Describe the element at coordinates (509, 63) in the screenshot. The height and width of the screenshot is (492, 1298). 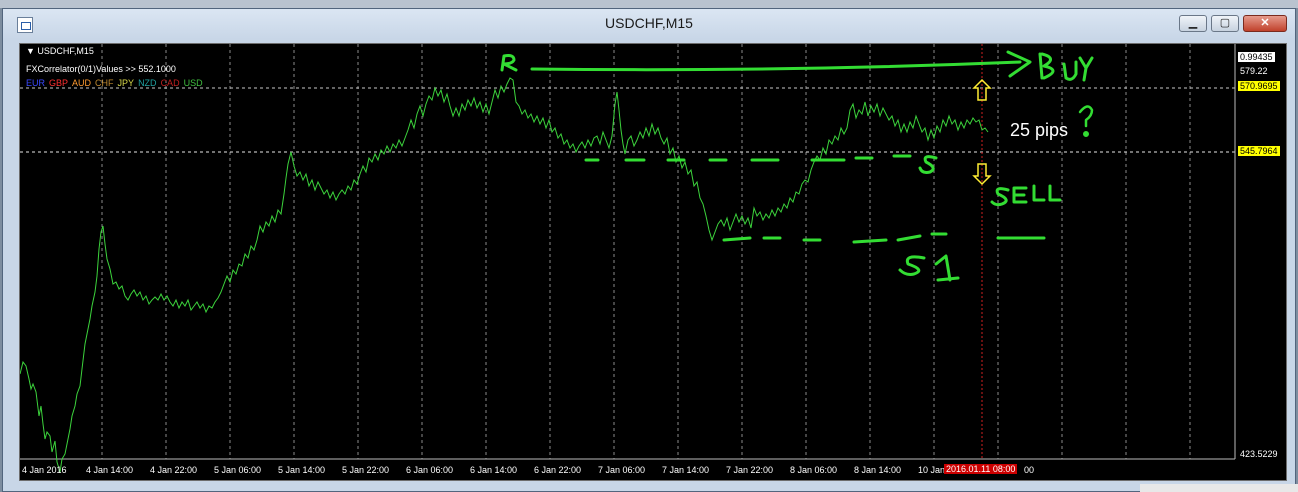
I see `annotation-r-mark` at that location.